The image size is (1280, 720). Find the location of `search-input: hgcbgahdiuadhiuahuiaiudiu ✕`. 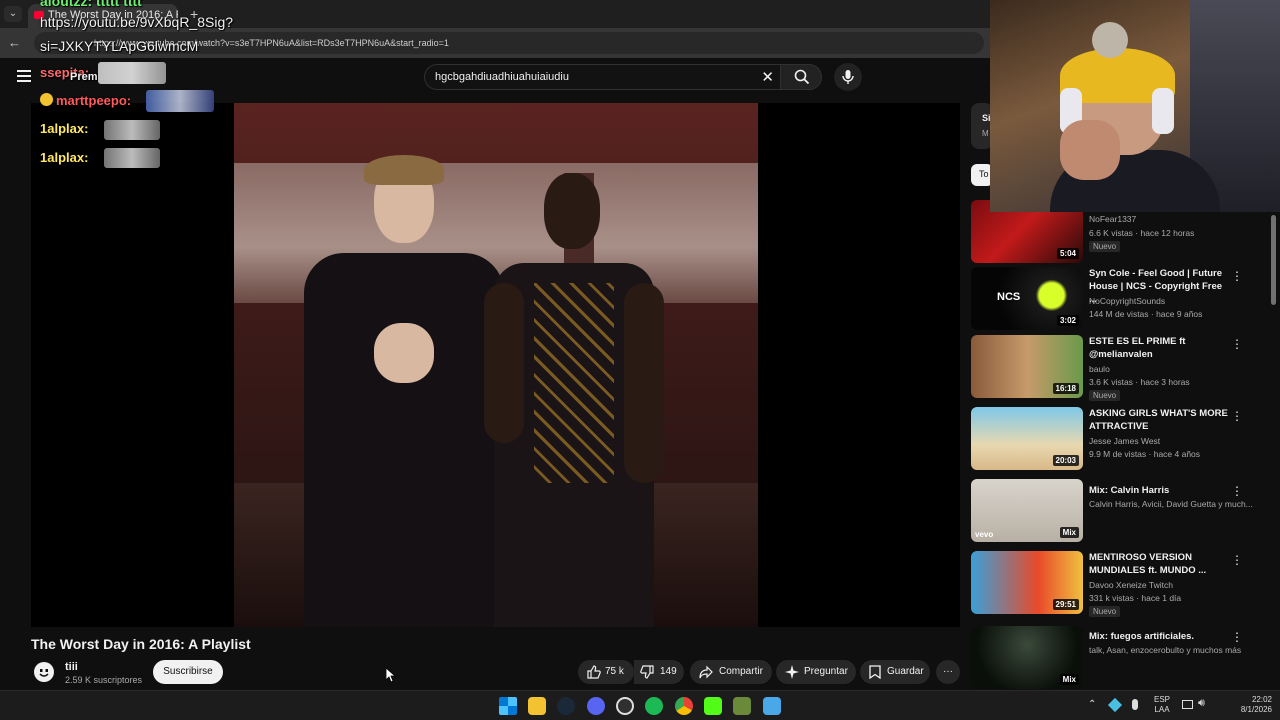

search-input: hgcbgahdiuadhiuahuiaiudiu ✕ is located at coordinates (602, 77).